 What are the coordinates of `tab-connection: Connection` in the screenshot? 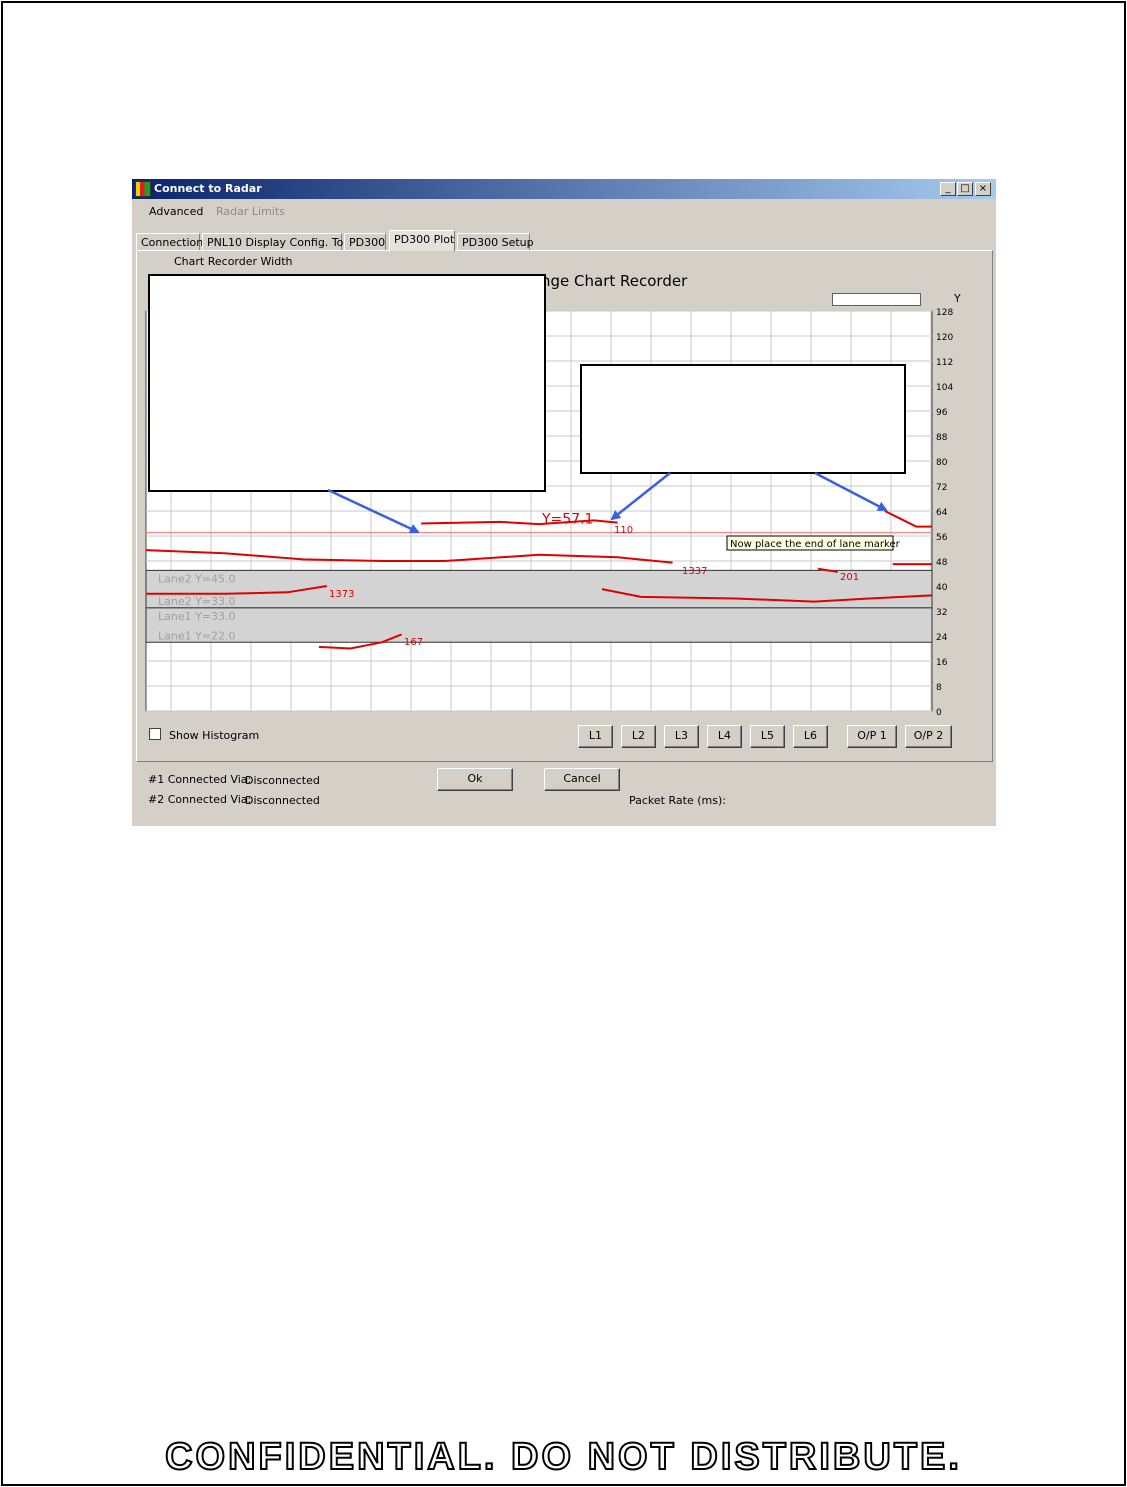 It's located at (169, 242).